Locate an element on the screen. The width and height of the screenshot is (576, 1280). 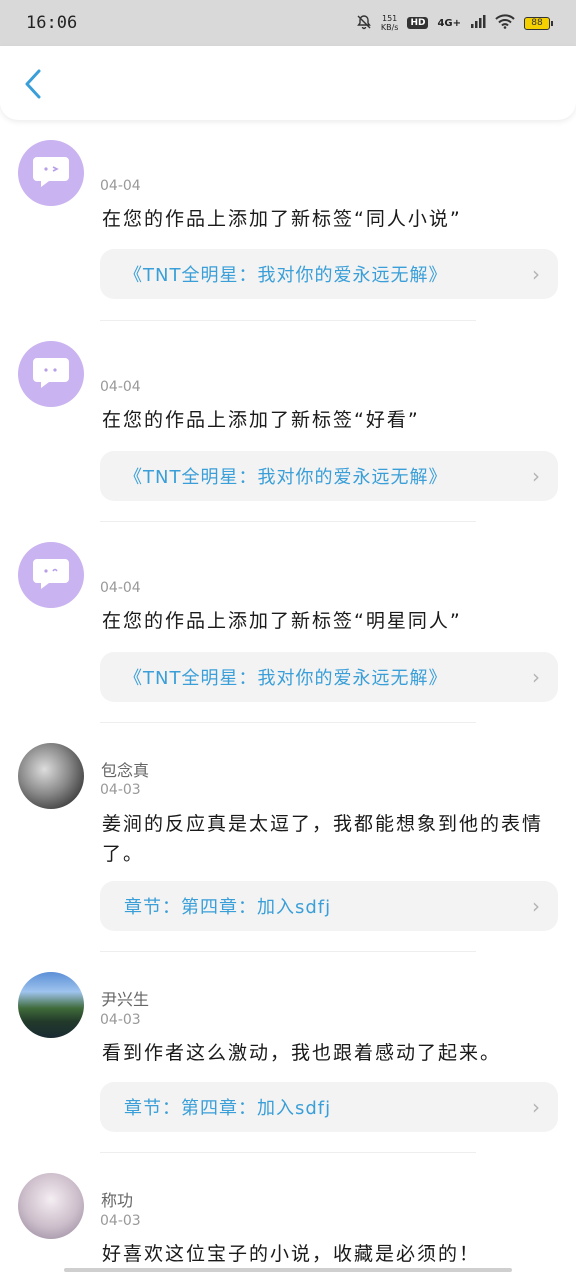
home-indicator is located at coordinates (288, 1270).